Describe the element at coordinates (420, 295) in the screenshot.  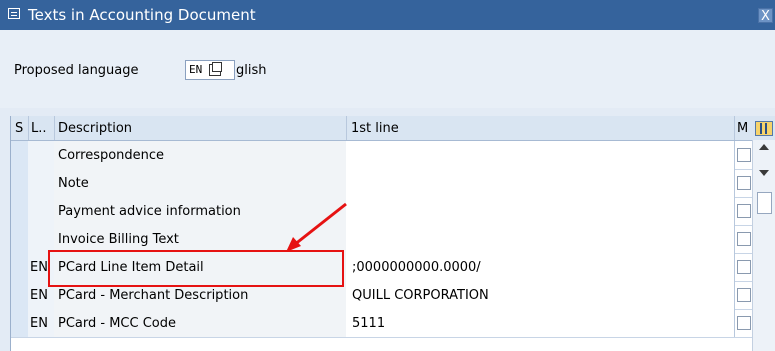
I see `row-first-line: QUILL CORPORATION` at that location.